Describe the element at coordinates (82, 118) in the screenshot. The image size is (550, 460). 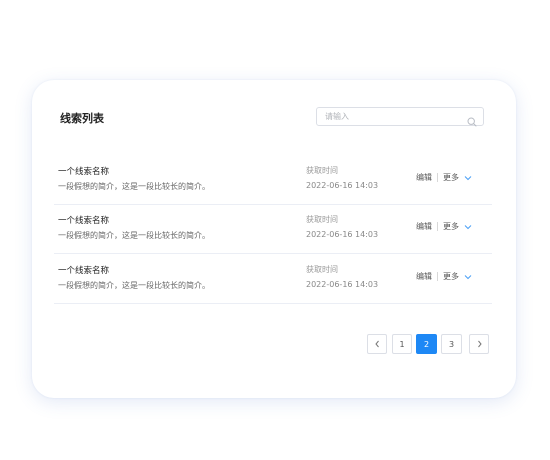
I see `card-title: 线索列表` at that location.